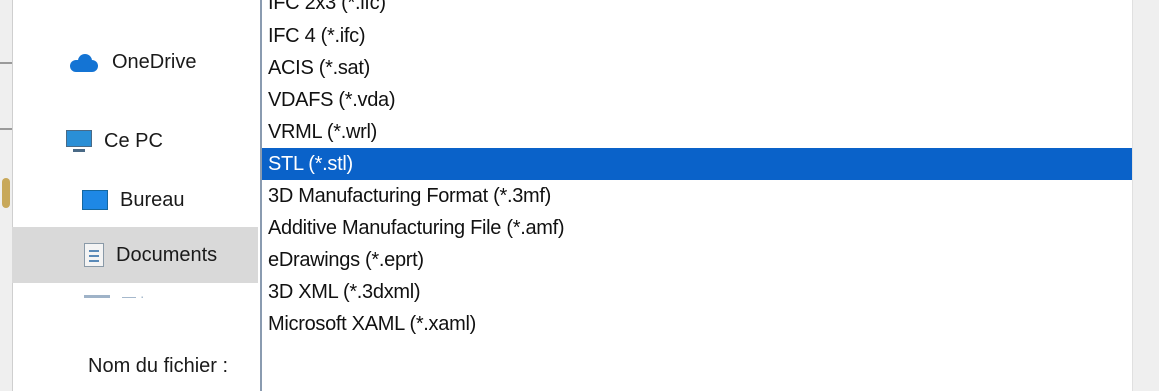 Image resolution: width=1159 pixels, height=391 pixels. What do you see at coordinates (697, 164) in the screenshot?
I see `file-type-option-stl: STL (*.stl)` at bounding box center [697, 164].